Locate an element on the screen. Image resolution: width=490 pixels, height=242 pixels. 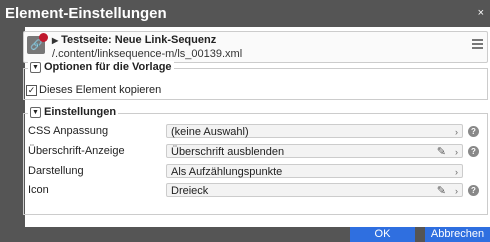
heading-display-label: Überschrift-Anzeige is located at coordinates (76, 151).